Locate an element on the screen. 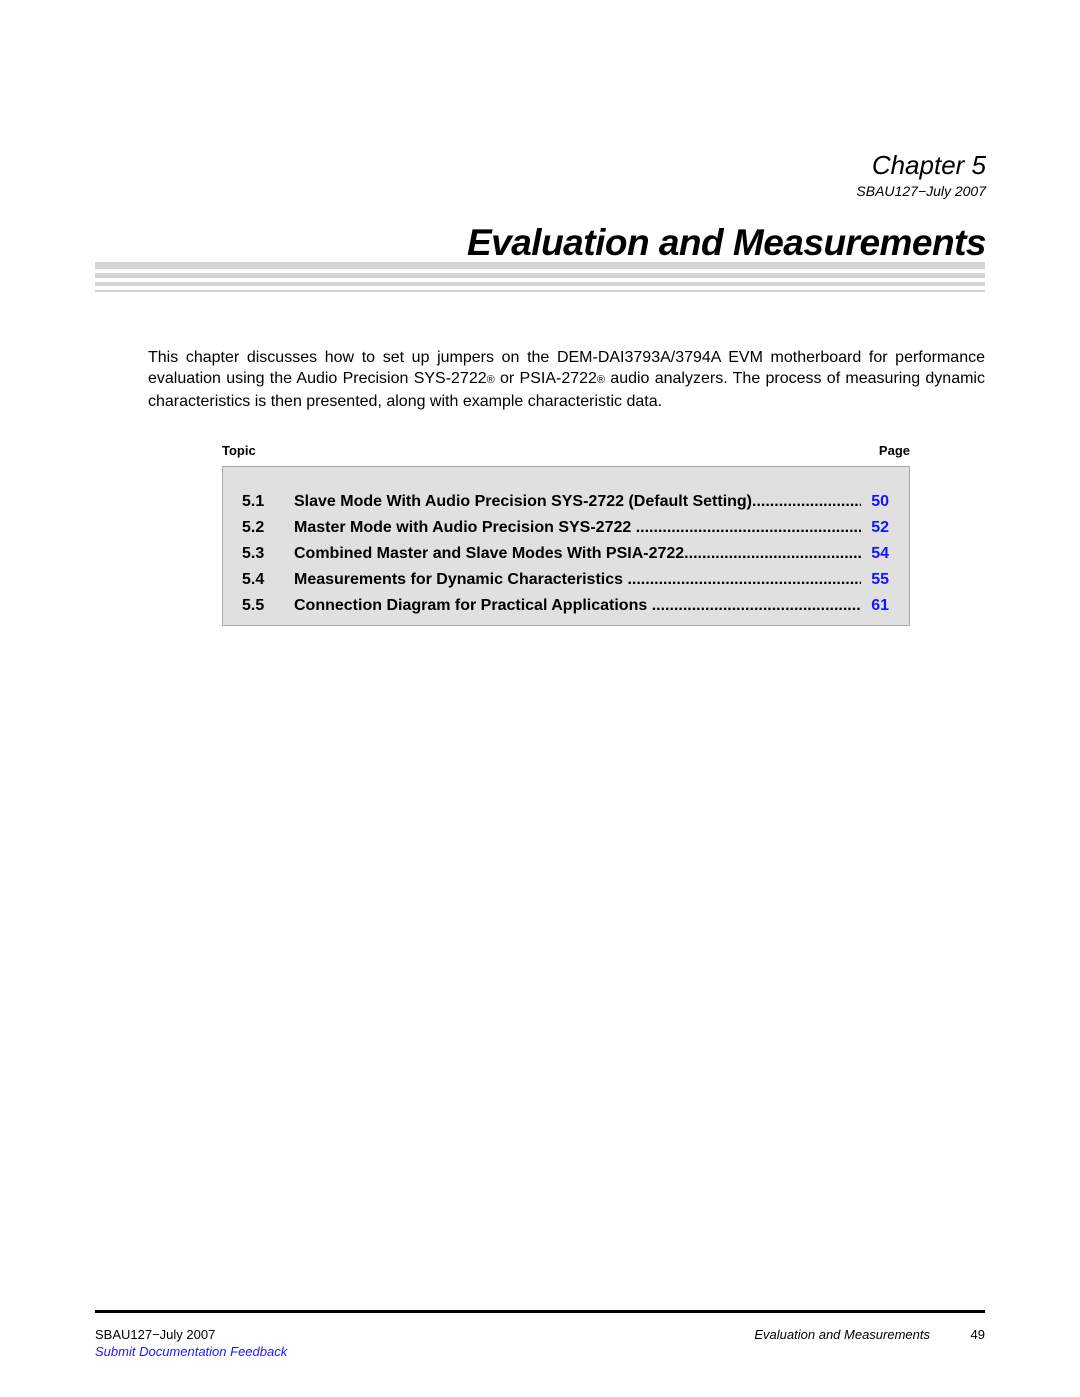  toc-entry-page-link: 50 is located at coordinates (875, 502).